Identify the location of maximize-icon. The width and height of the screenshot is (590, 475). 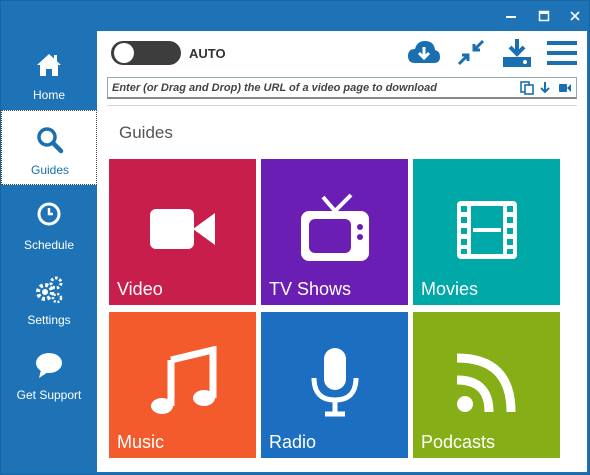
(544, 16).